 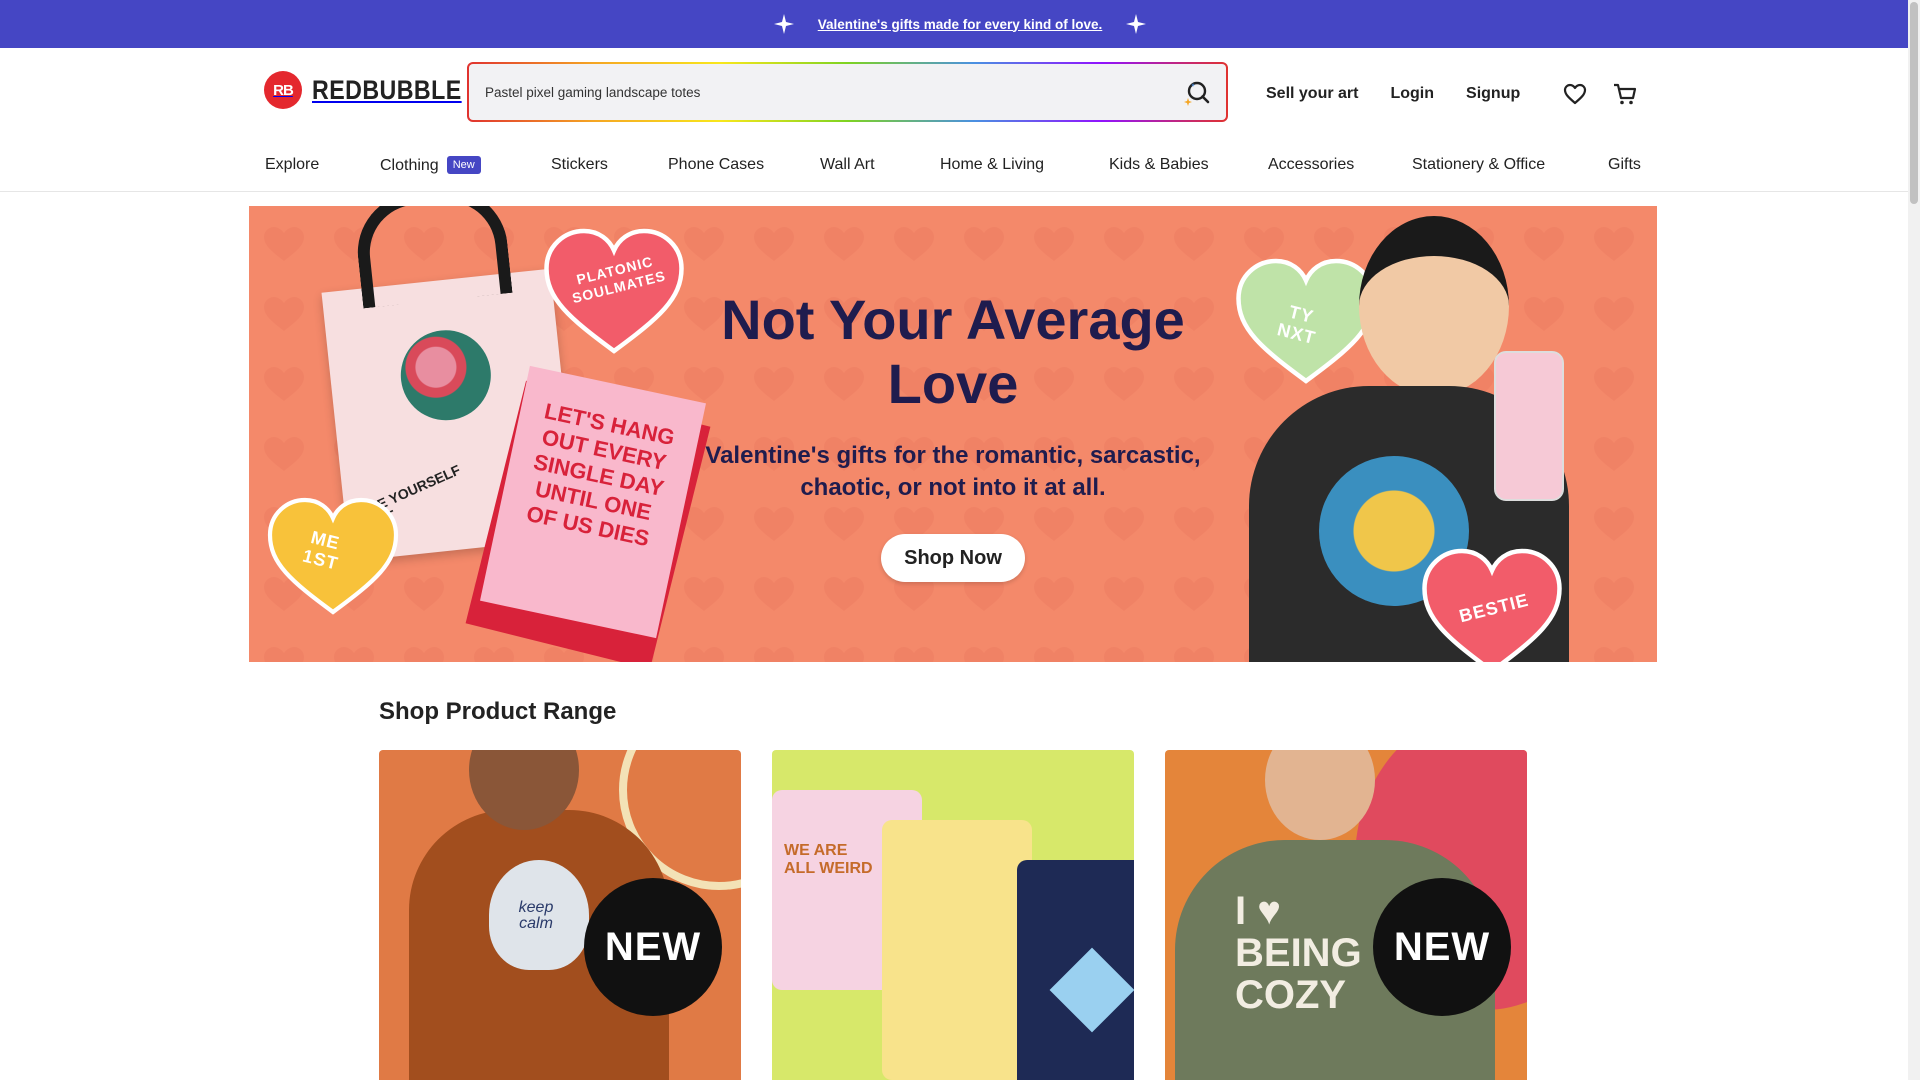 What do you see at coordinates (1312, 94) in the screenshot?
I see `sell-your-art-link: Sell your art` at bounding box center [1312, 94].